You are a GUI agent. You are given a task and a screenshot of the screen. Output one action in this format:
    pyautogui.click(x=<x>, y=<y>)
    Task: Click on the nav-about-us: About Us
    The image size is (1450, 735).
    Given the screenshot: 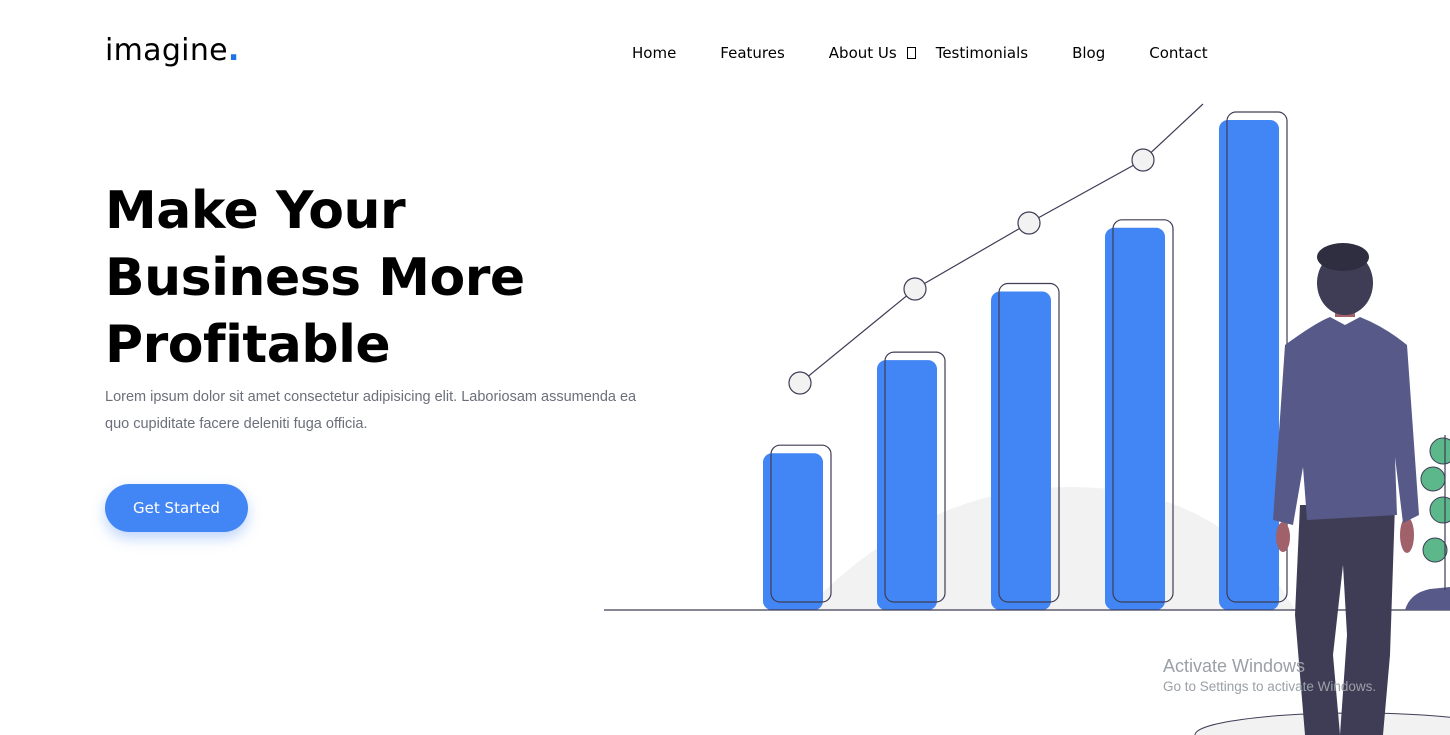 What is the action you would take?
    pyautogui.click(x=882, y=53)
    